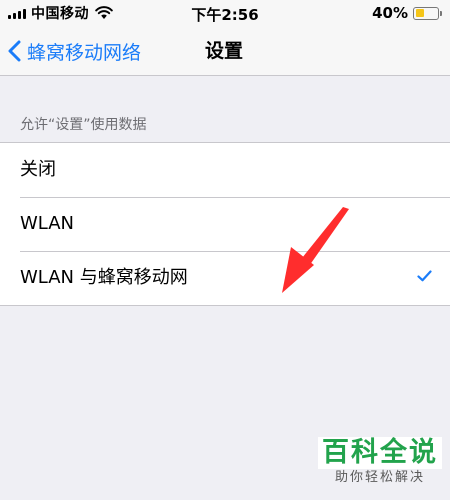  What do you see at coordinates (104, 277) in the screenshot?
I see `option-label: WLAN 与蜂窝移动网` at bounding box center [104, 277].